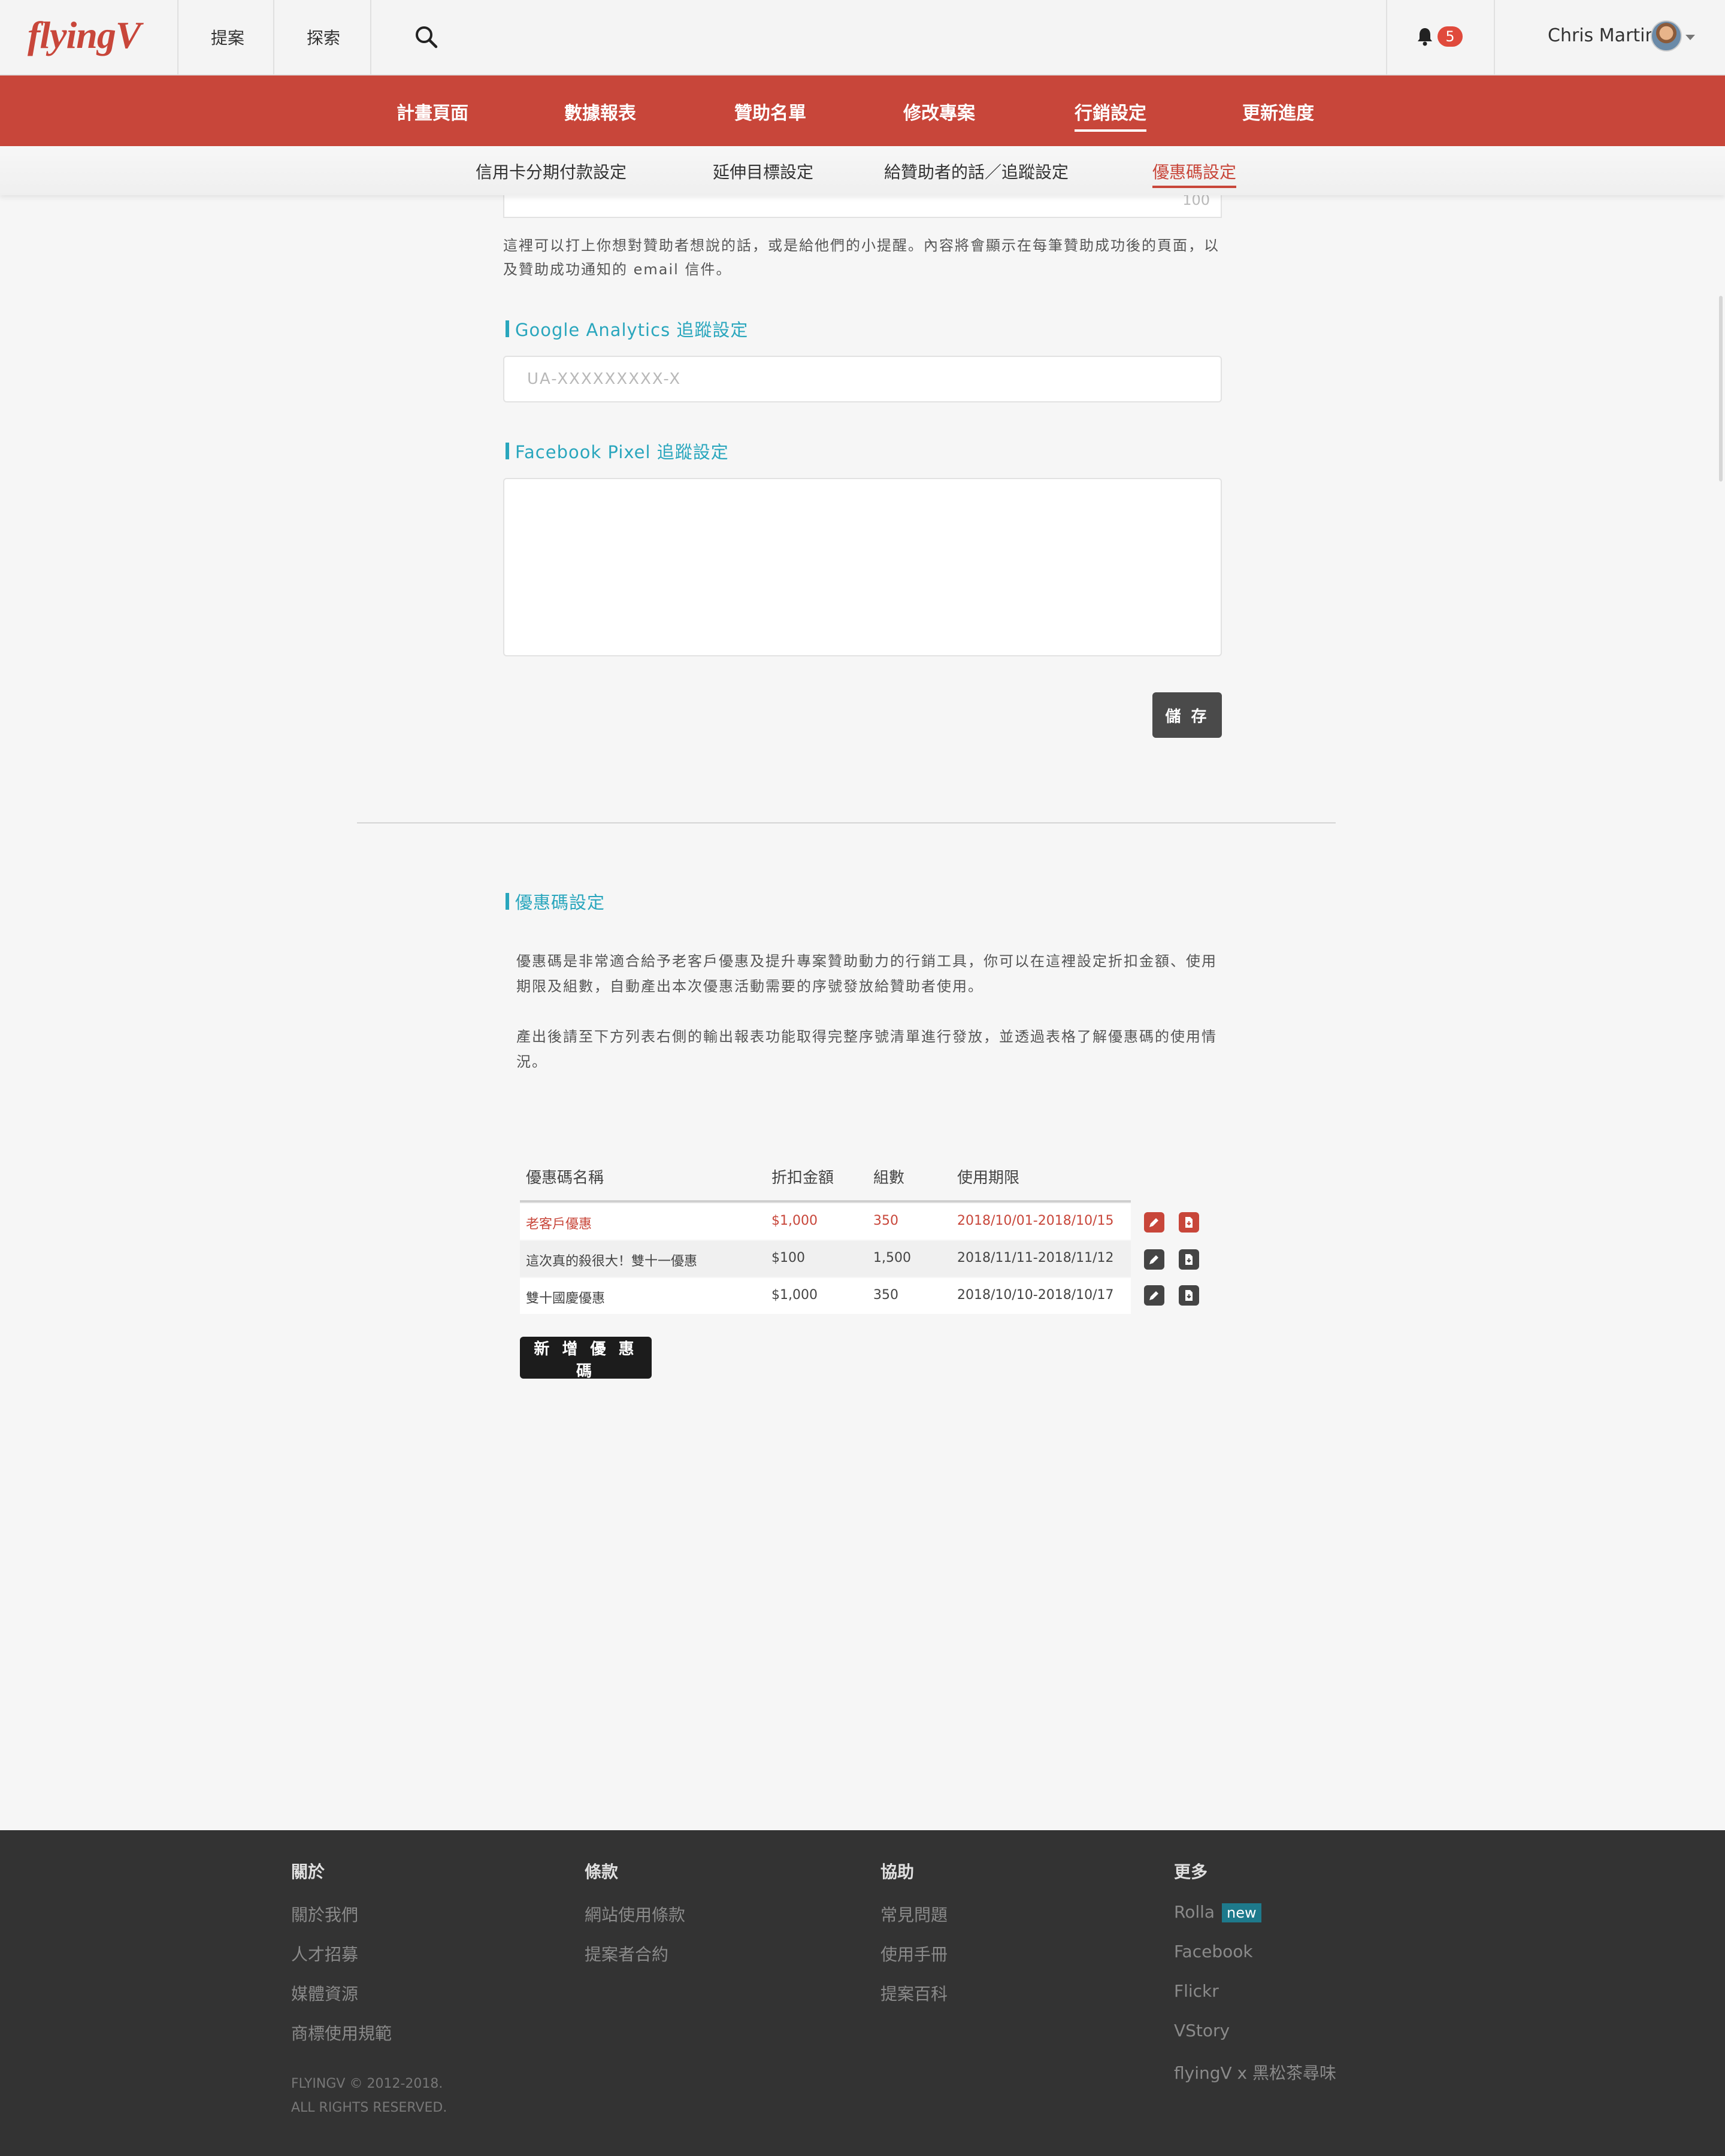 This screenshot has height=2156, width=1725. What do you see at coordinates (1035, 1220) in the screenshot?
I see `coupon-period: 2018/10/01-2018/10/15` at bounding box center [1035, 1220].